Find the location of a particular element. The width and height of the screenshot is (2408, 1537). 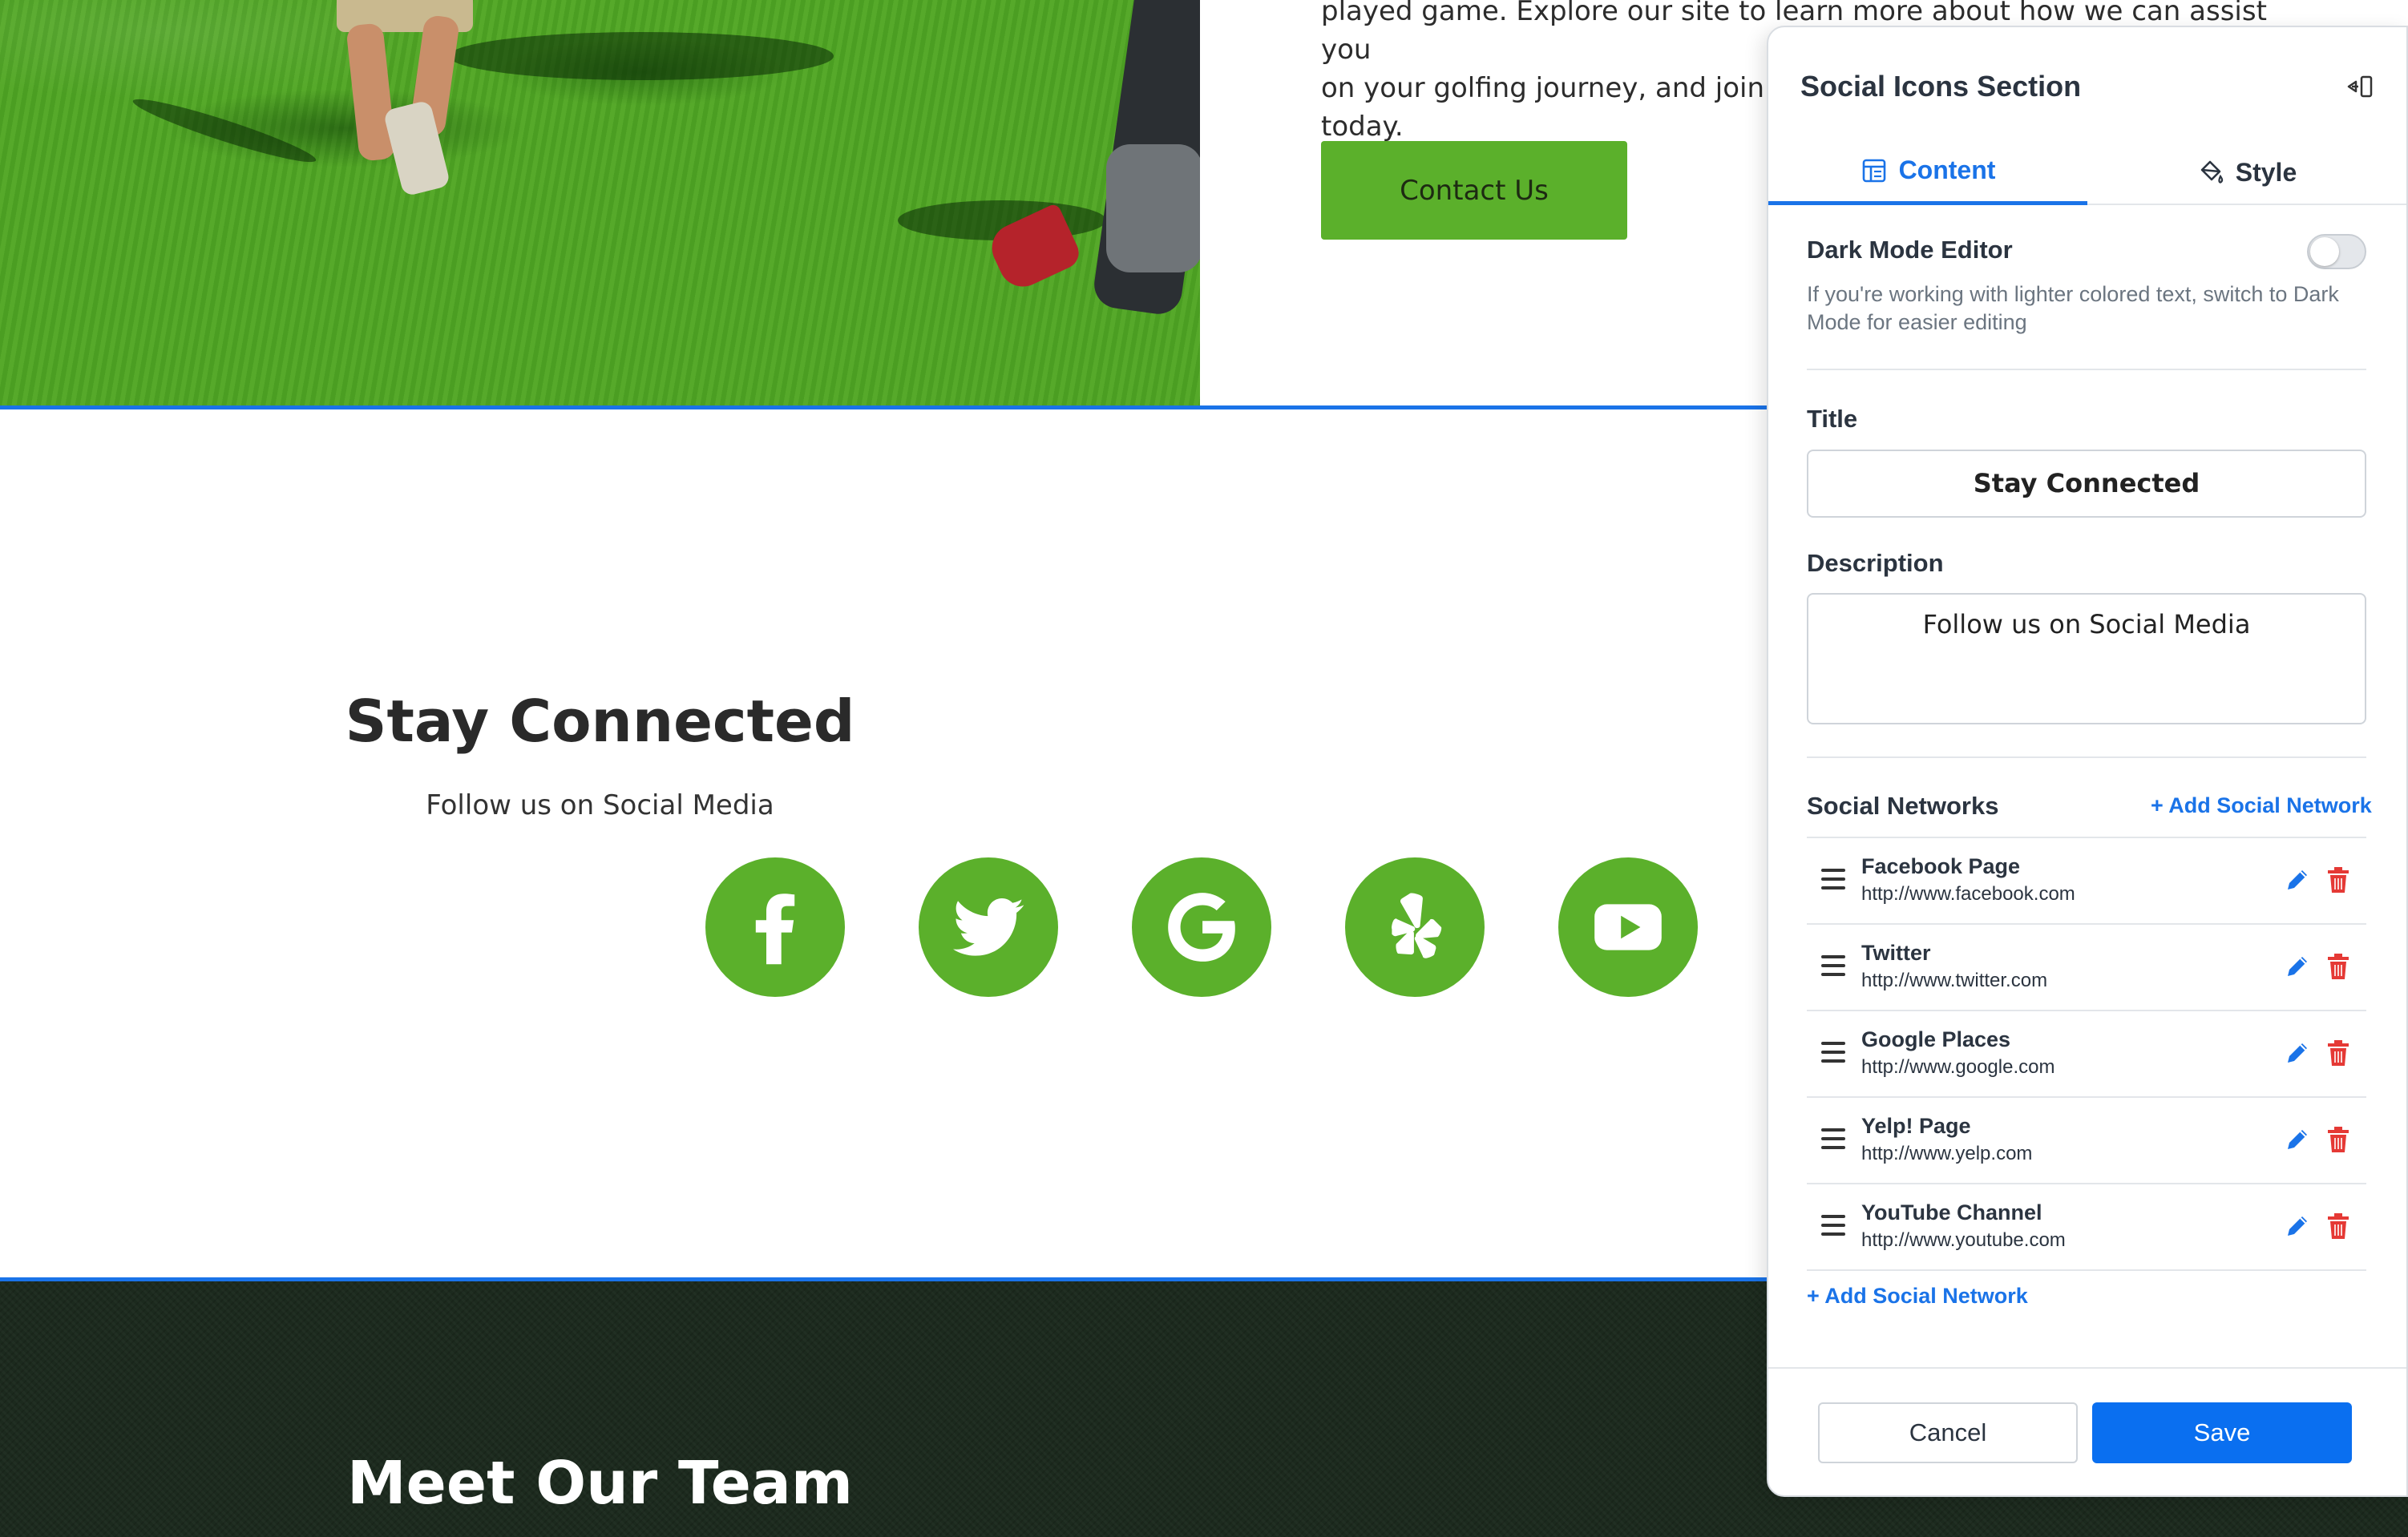

paint-bucket-icon is located at coordinates (2211, 172).